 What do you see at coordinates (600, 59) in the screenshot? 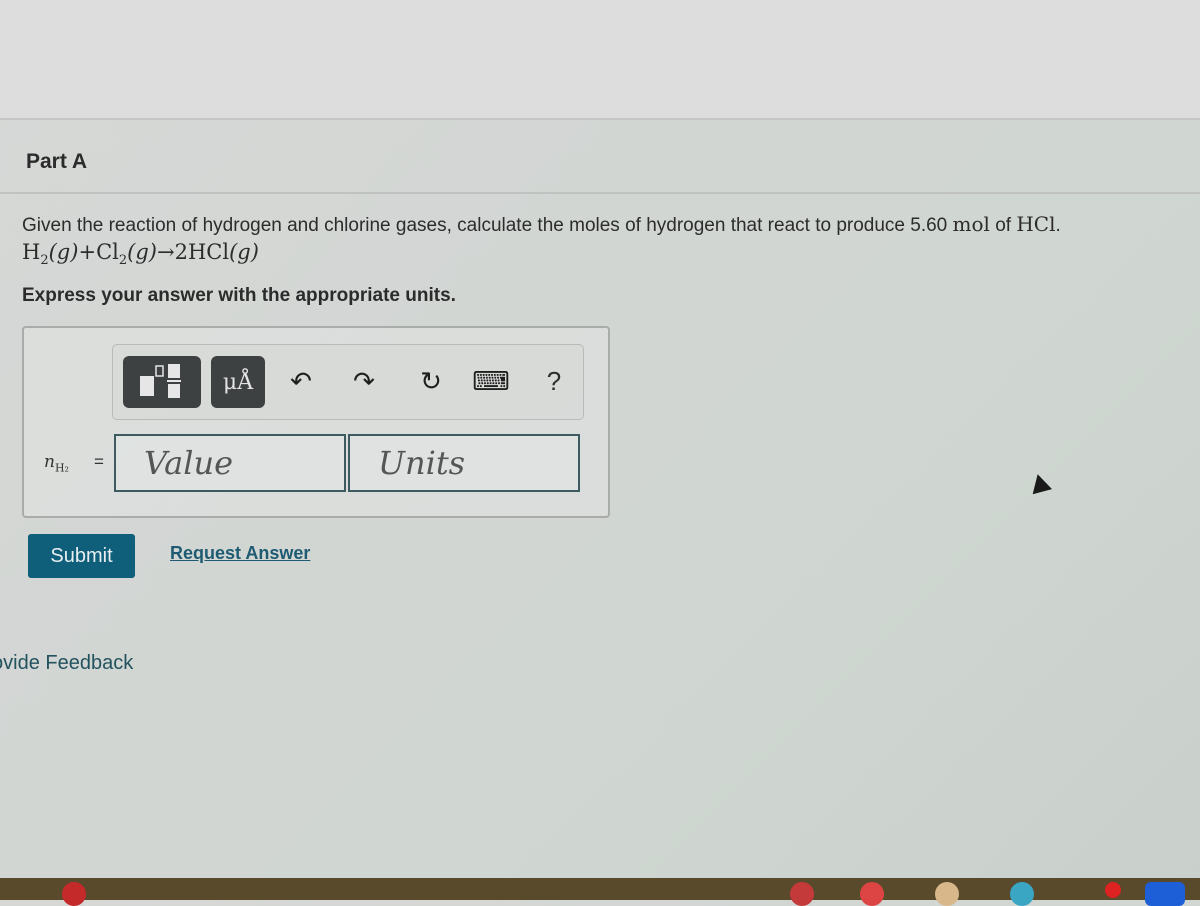
I see `top-band` at bounding box center [600, 59].